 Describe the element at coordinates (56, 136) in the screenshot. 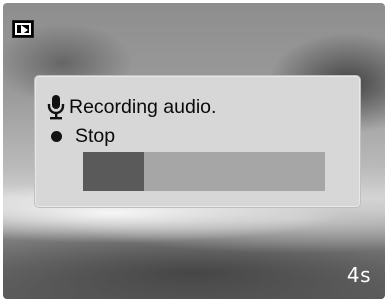

I see `record-dot-icon` at that location.